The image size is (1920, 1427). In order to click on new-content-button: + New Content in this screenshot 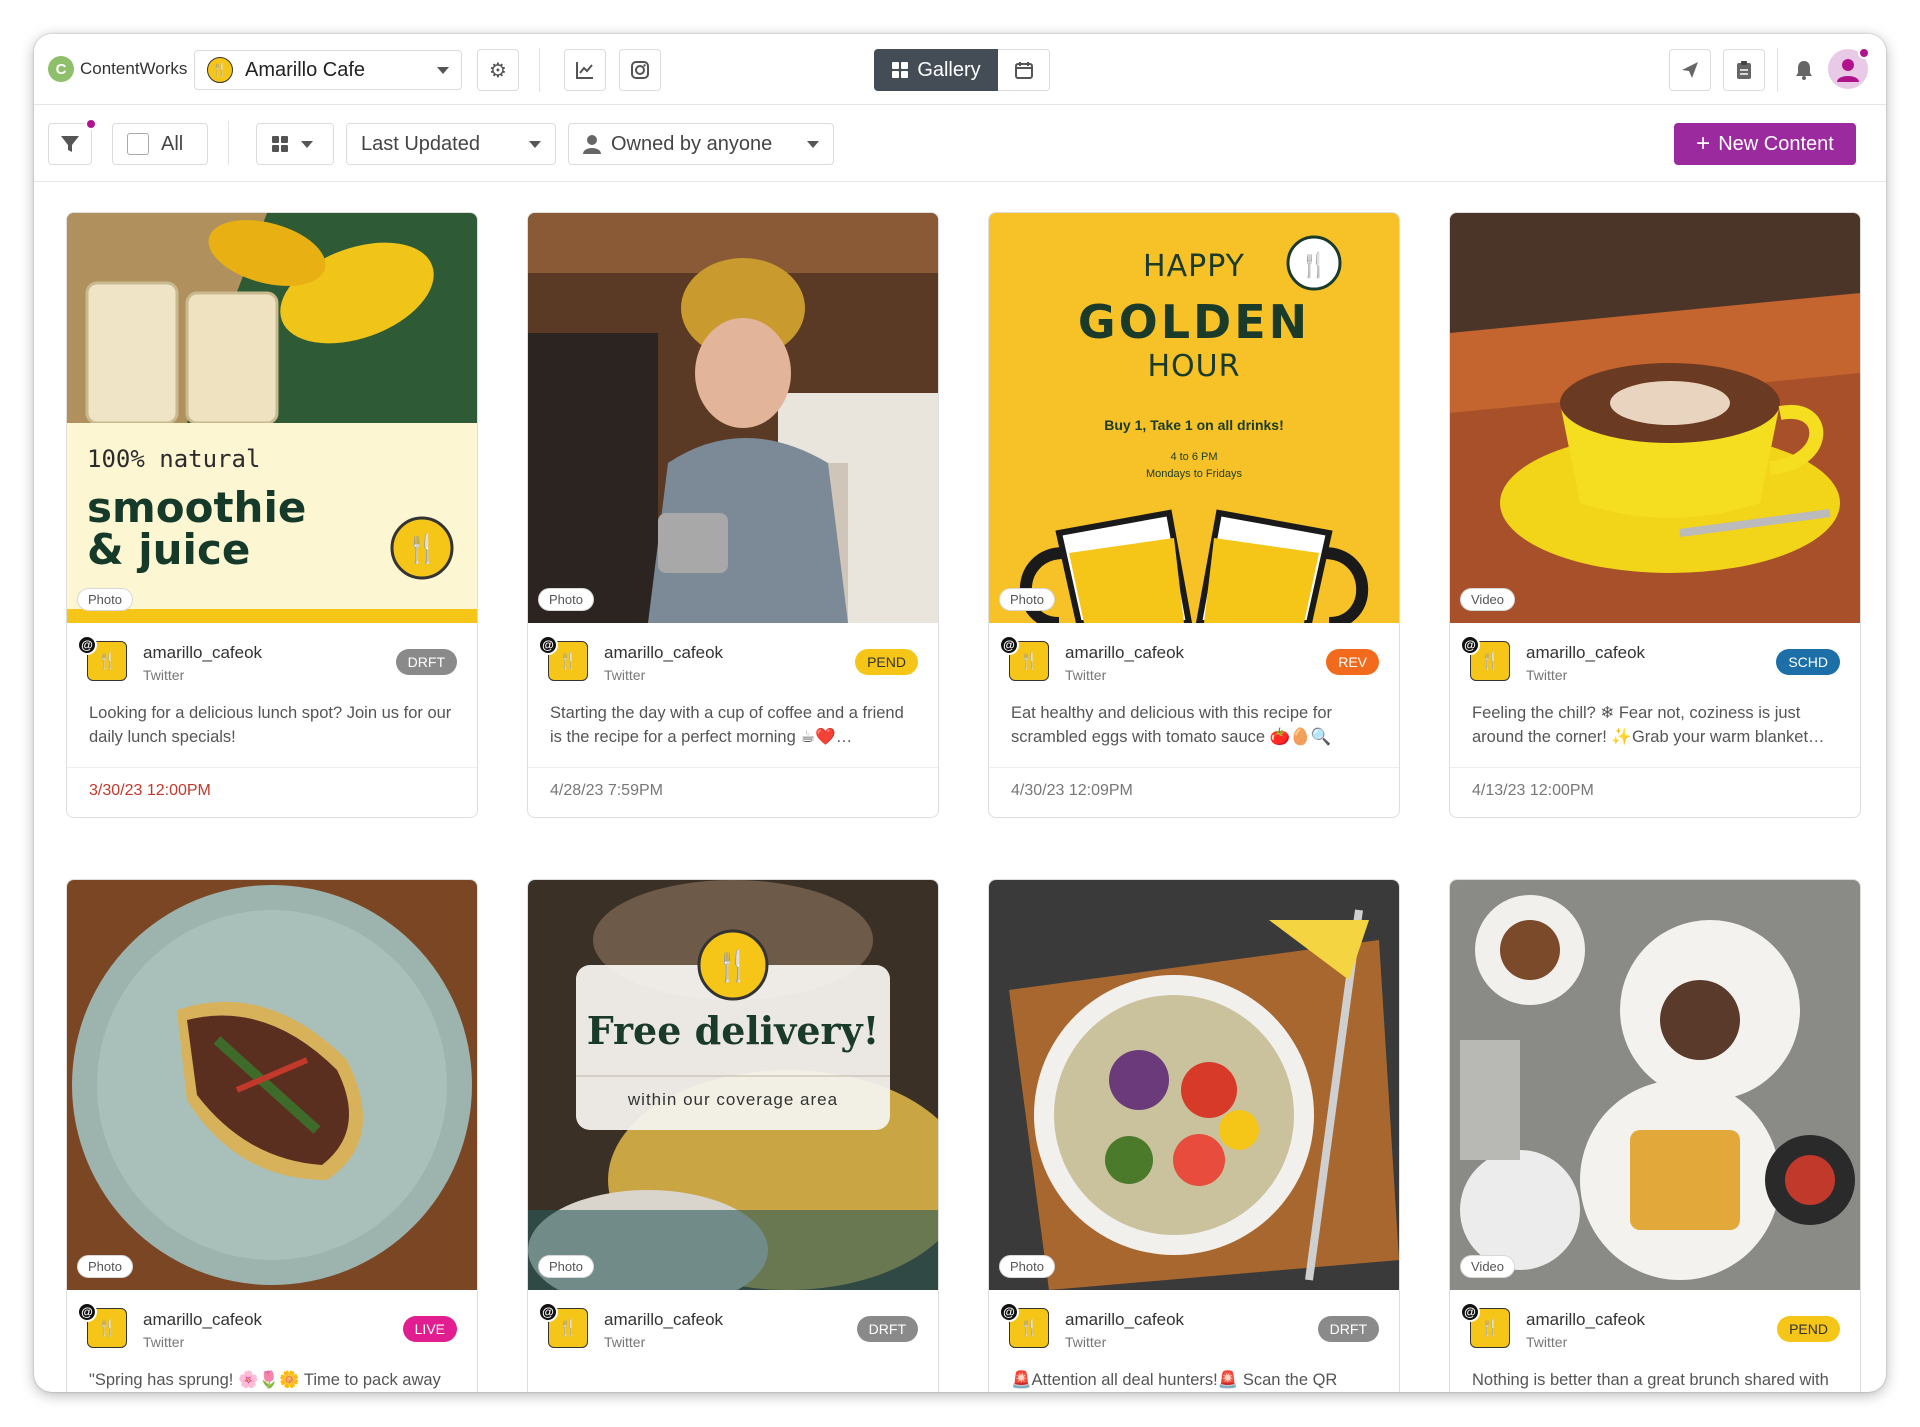, I will do `click(1765, 144)`.